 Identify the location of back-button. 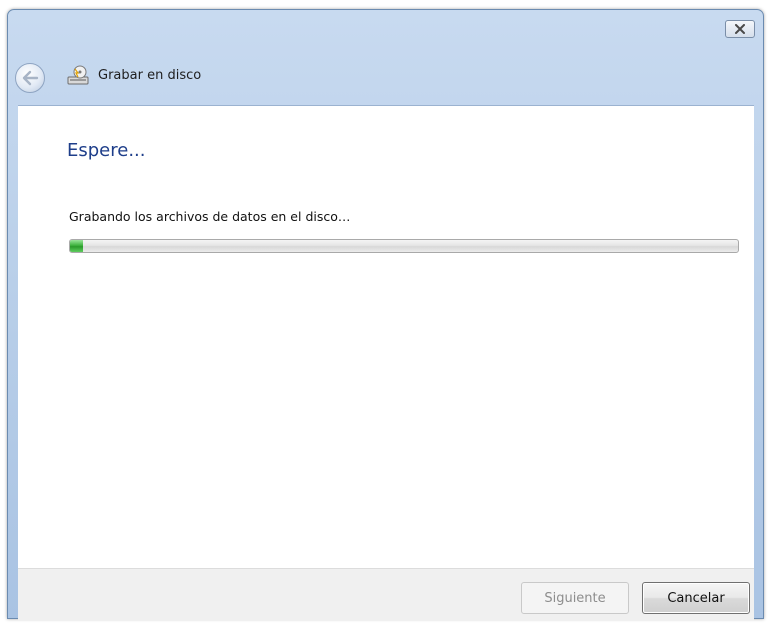
(30, 78).